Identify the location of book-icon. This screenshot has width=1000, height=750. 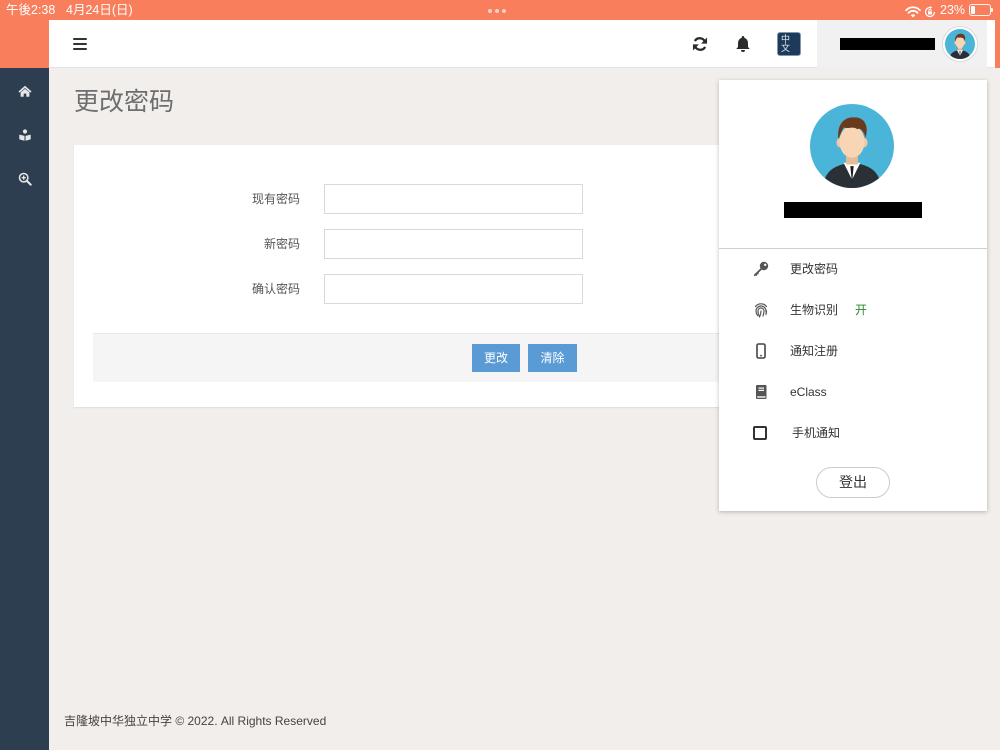
(761, 392).